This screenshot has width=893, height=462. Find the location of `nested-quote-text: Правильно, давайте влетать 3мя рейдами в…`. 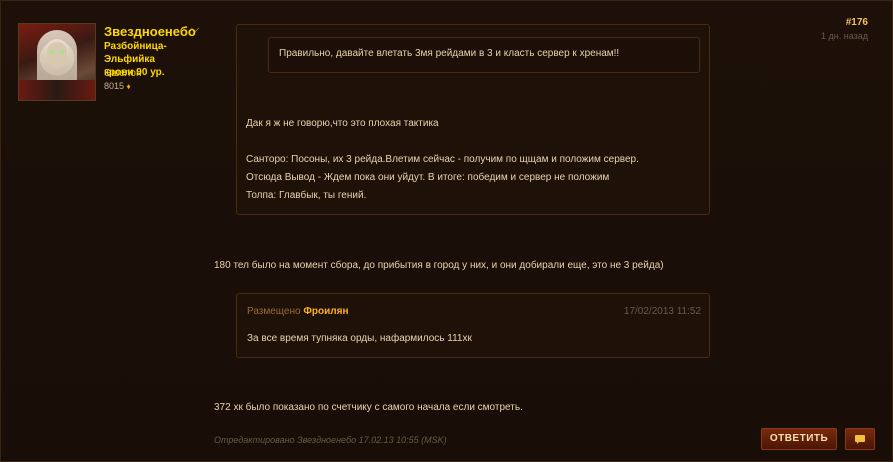

nested-quote-text: Правильно, давайте влетать 3мя рейдами в… is located at coordinates (449, 53).